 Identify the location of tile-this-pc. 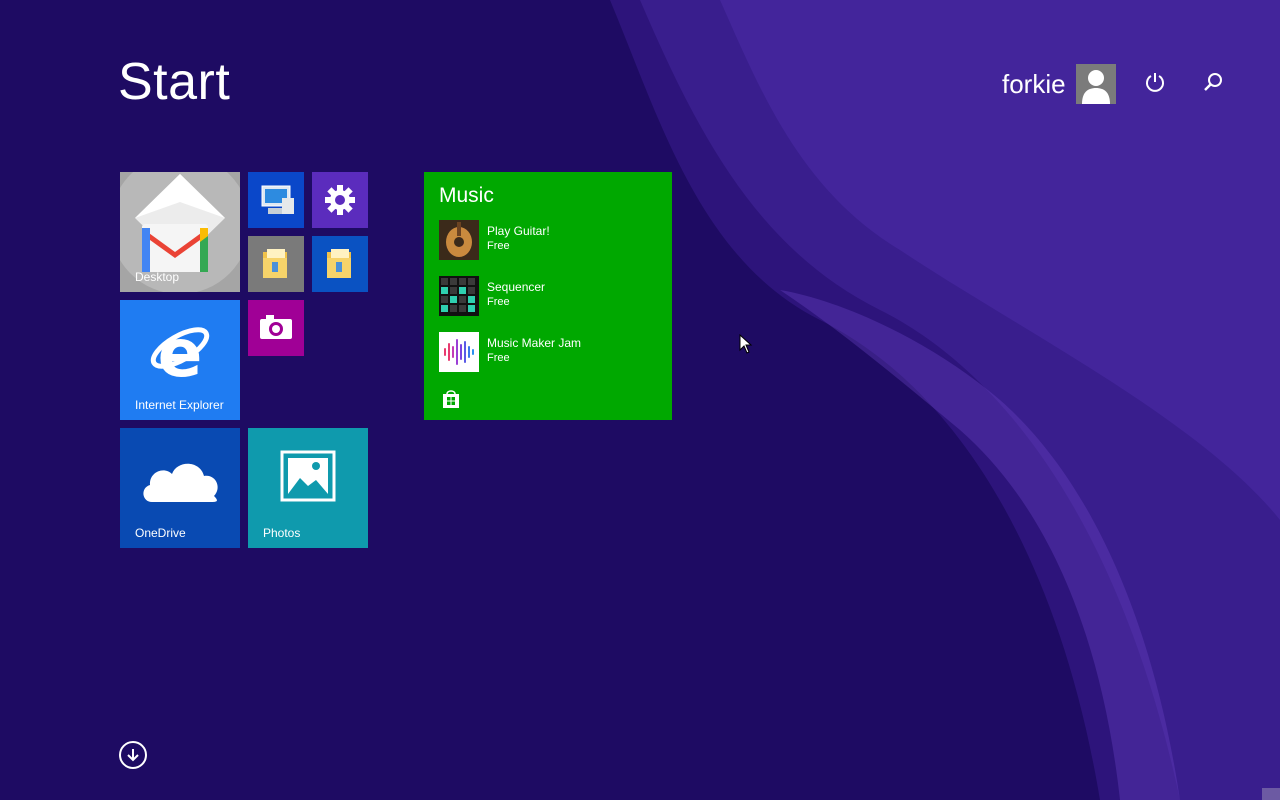
(276, 200).